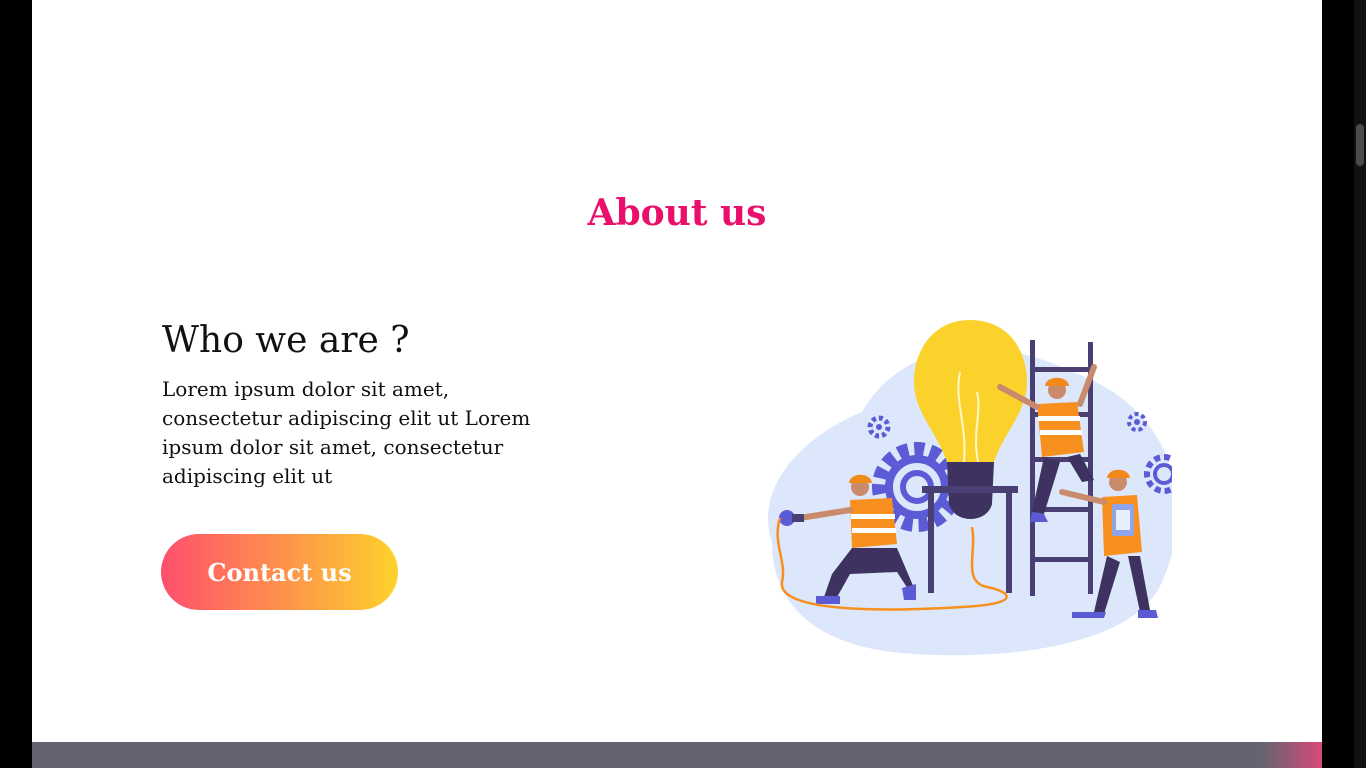 The image size is (1366, 768). I want to click on footer-accent, so click(1292, 755).